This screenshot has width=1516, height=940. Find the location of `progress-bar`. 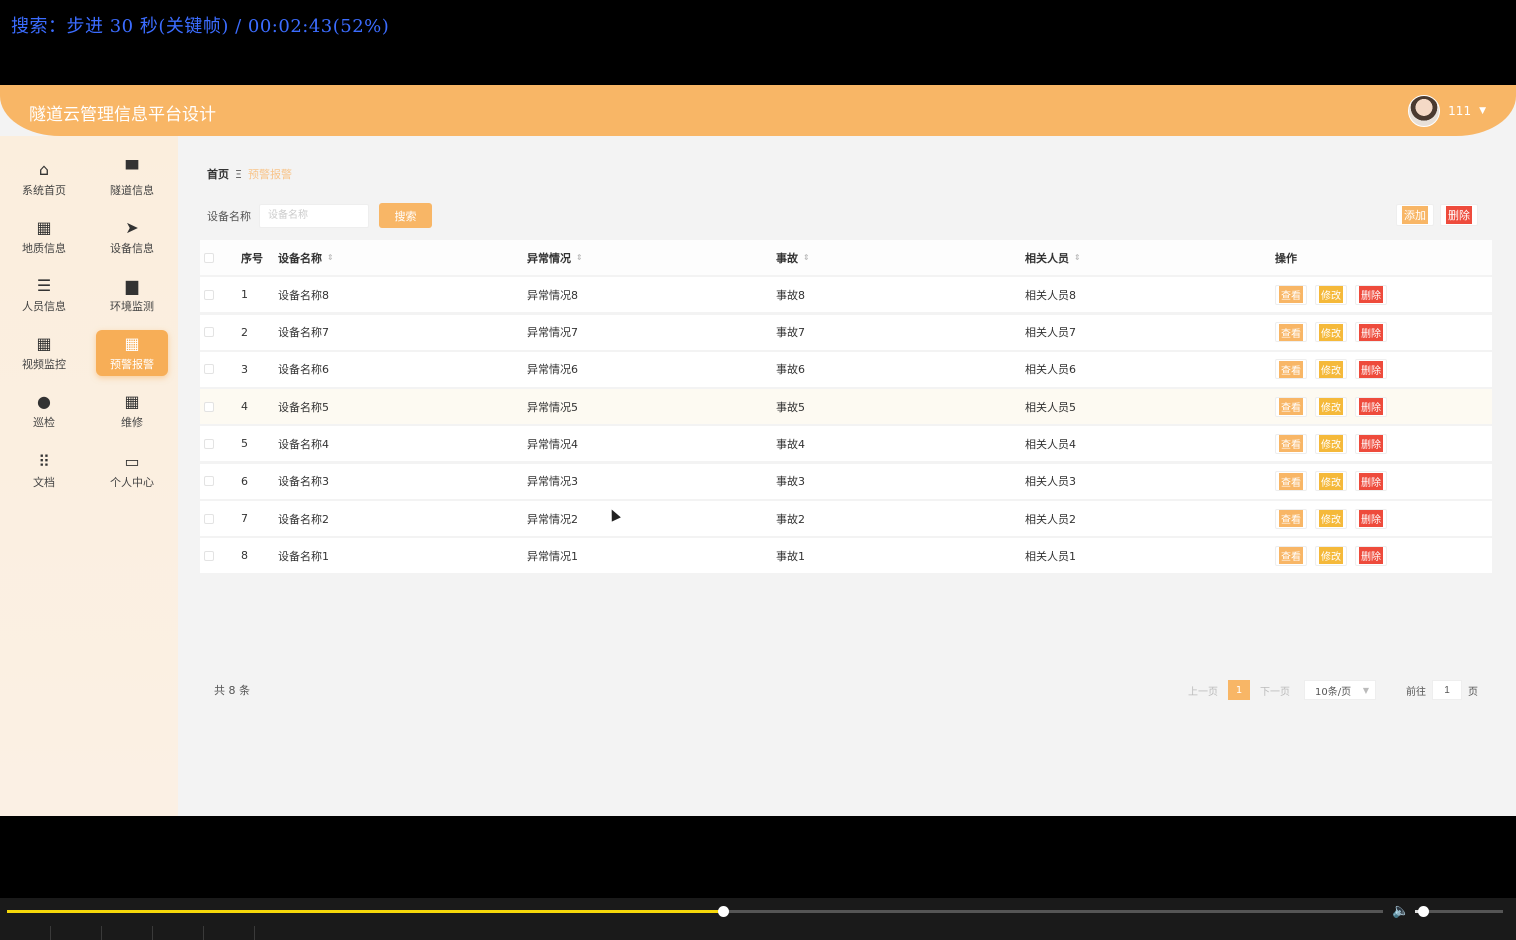

progress-bar is located at coordinates (695, 911).